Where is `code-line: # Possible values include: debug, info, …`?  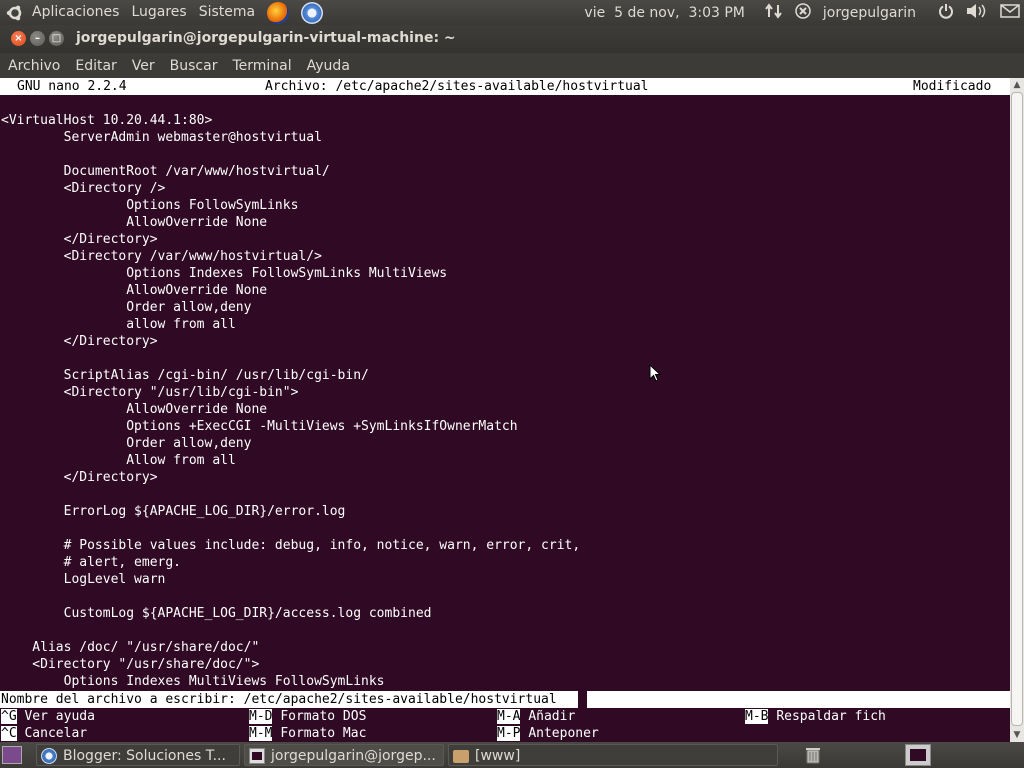
code-line: # Possible values include: debug, info, … is located at coordinates (291, 545).